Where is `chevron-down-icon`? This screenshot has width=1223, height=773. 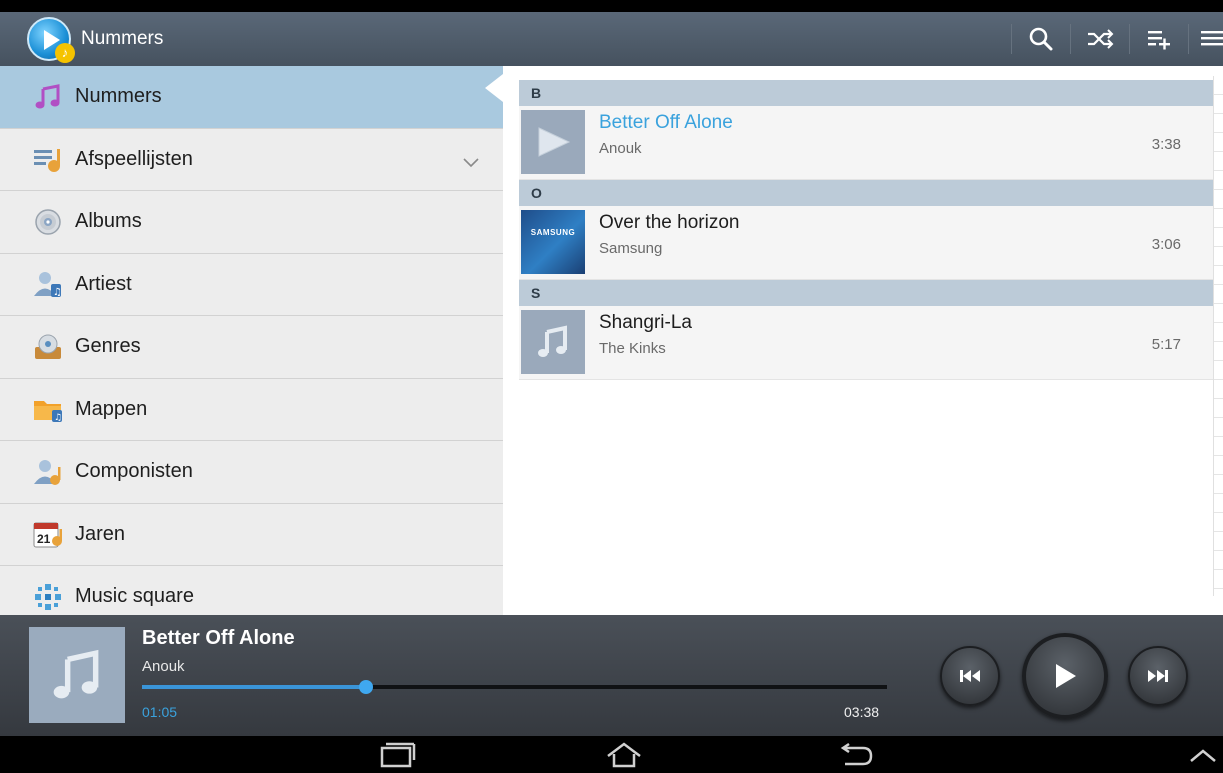 chevron-down-icon is located at coordinates (471, 162).